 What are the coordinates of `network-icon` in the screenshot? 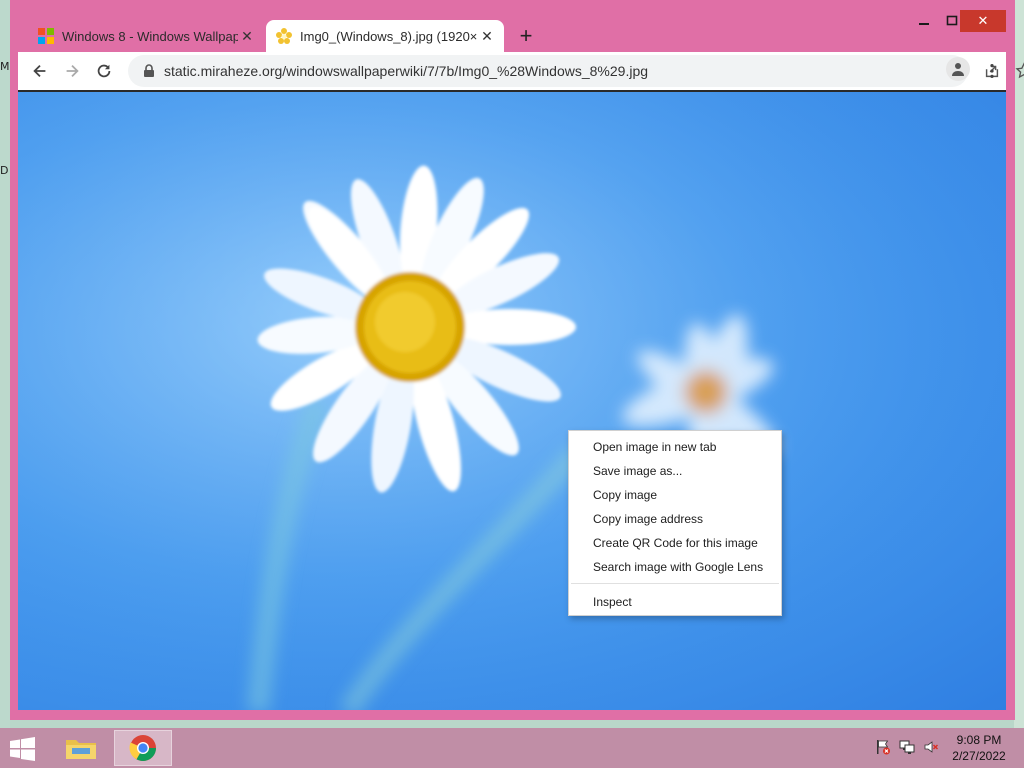 It's located at (907, 747).